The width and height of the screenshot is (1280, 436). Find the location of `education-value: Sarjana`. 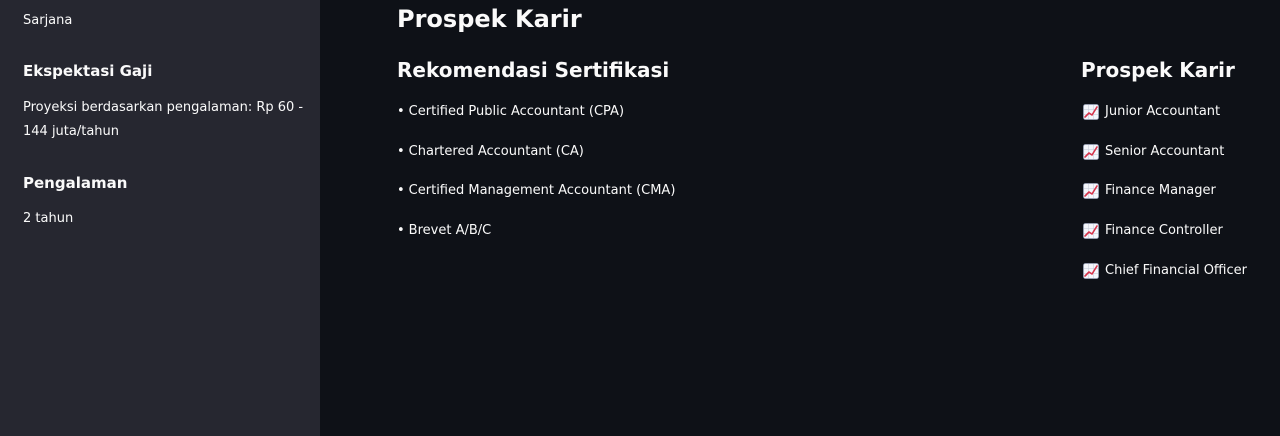

education-value: Sarjana is located at coordinates (48, 20).